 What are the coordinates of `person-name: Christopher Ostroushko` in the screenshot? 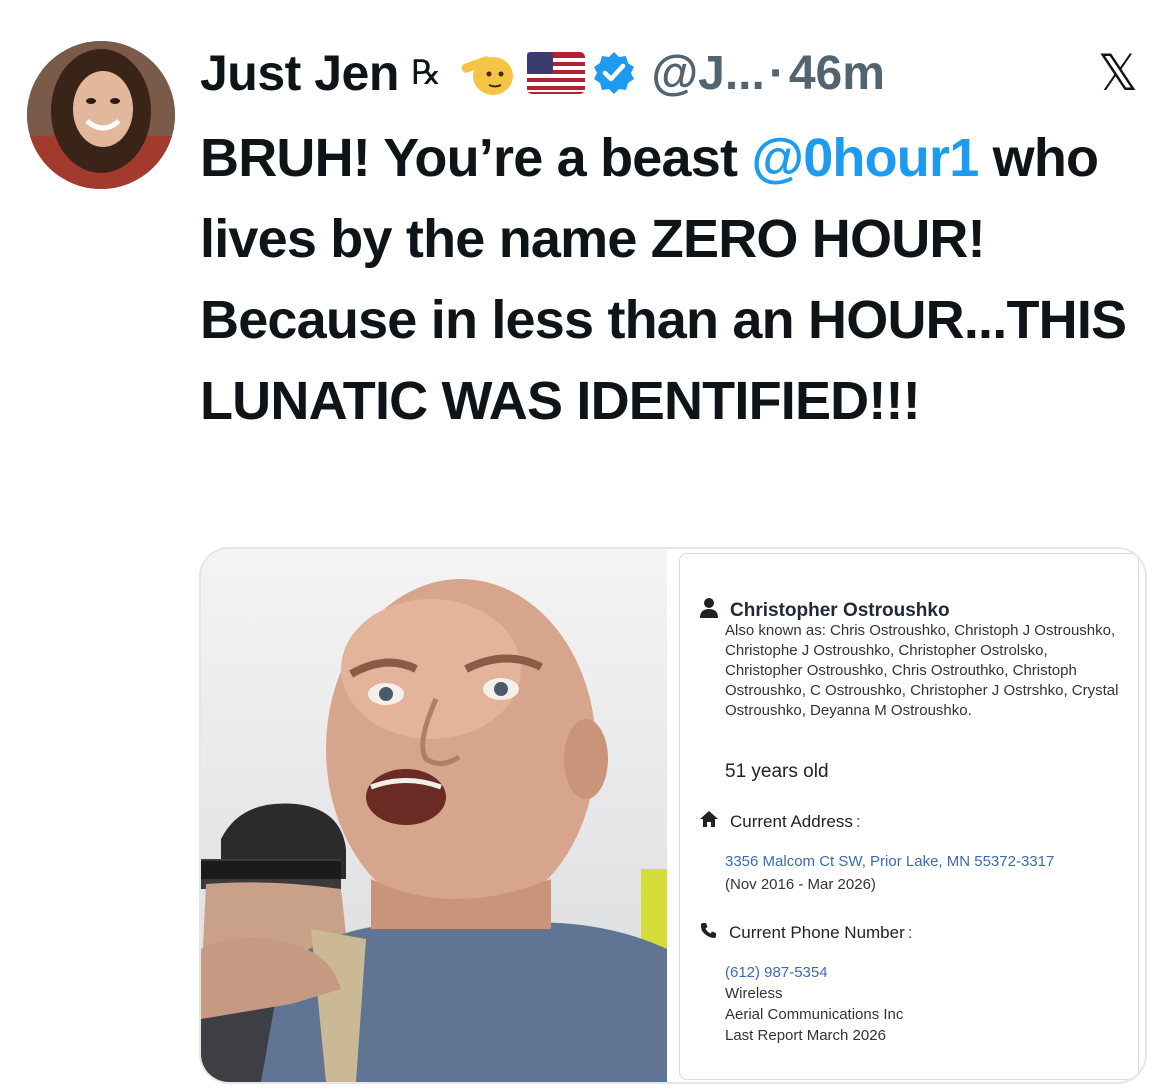 It's located at (840, 610).